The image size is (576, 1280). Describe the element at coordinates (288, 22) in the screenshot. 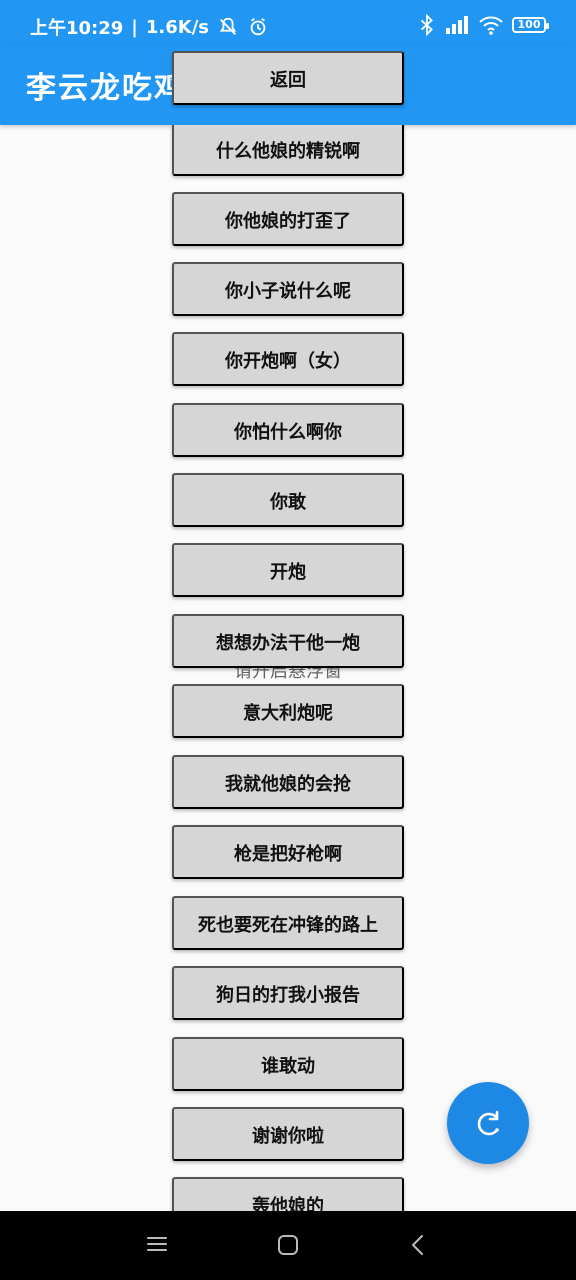

I see `status-bar: 上午10:29 | 1.6K/s 100` at that location.